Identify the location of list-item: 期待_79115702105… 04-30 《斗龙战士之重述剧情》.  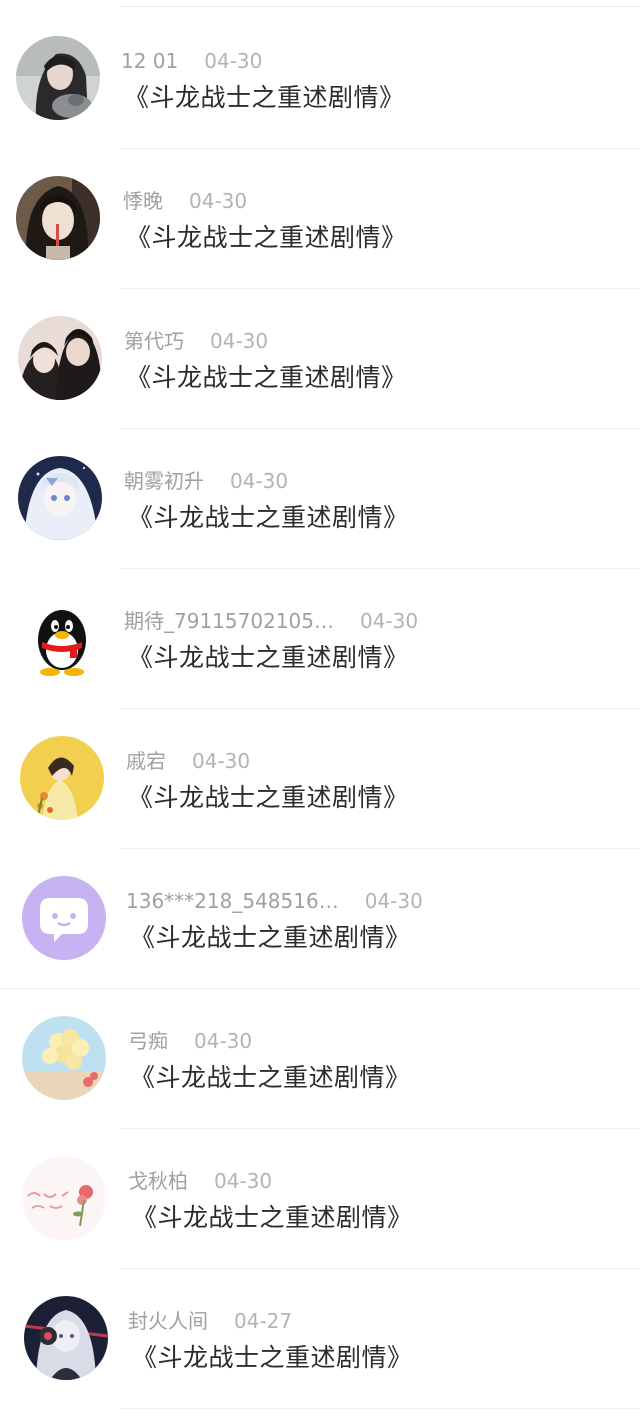
(320, 634).